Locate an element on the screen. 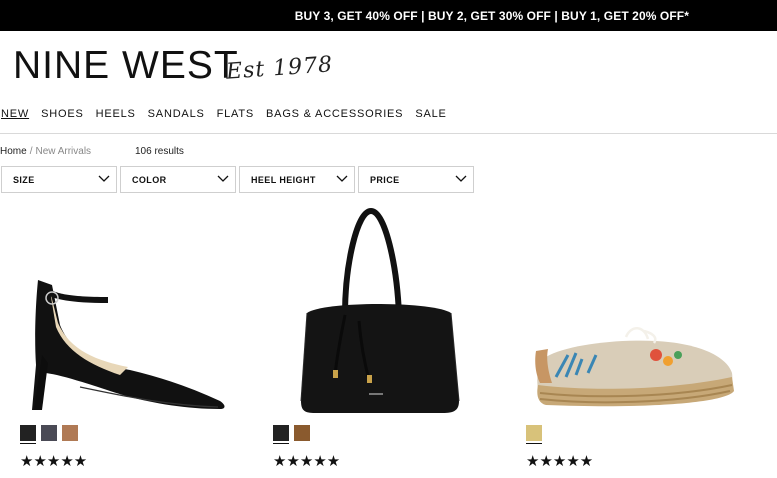 The width and height of the screenshot is (777, 478). product-image-espadrille is located at coordinates (651, 310).